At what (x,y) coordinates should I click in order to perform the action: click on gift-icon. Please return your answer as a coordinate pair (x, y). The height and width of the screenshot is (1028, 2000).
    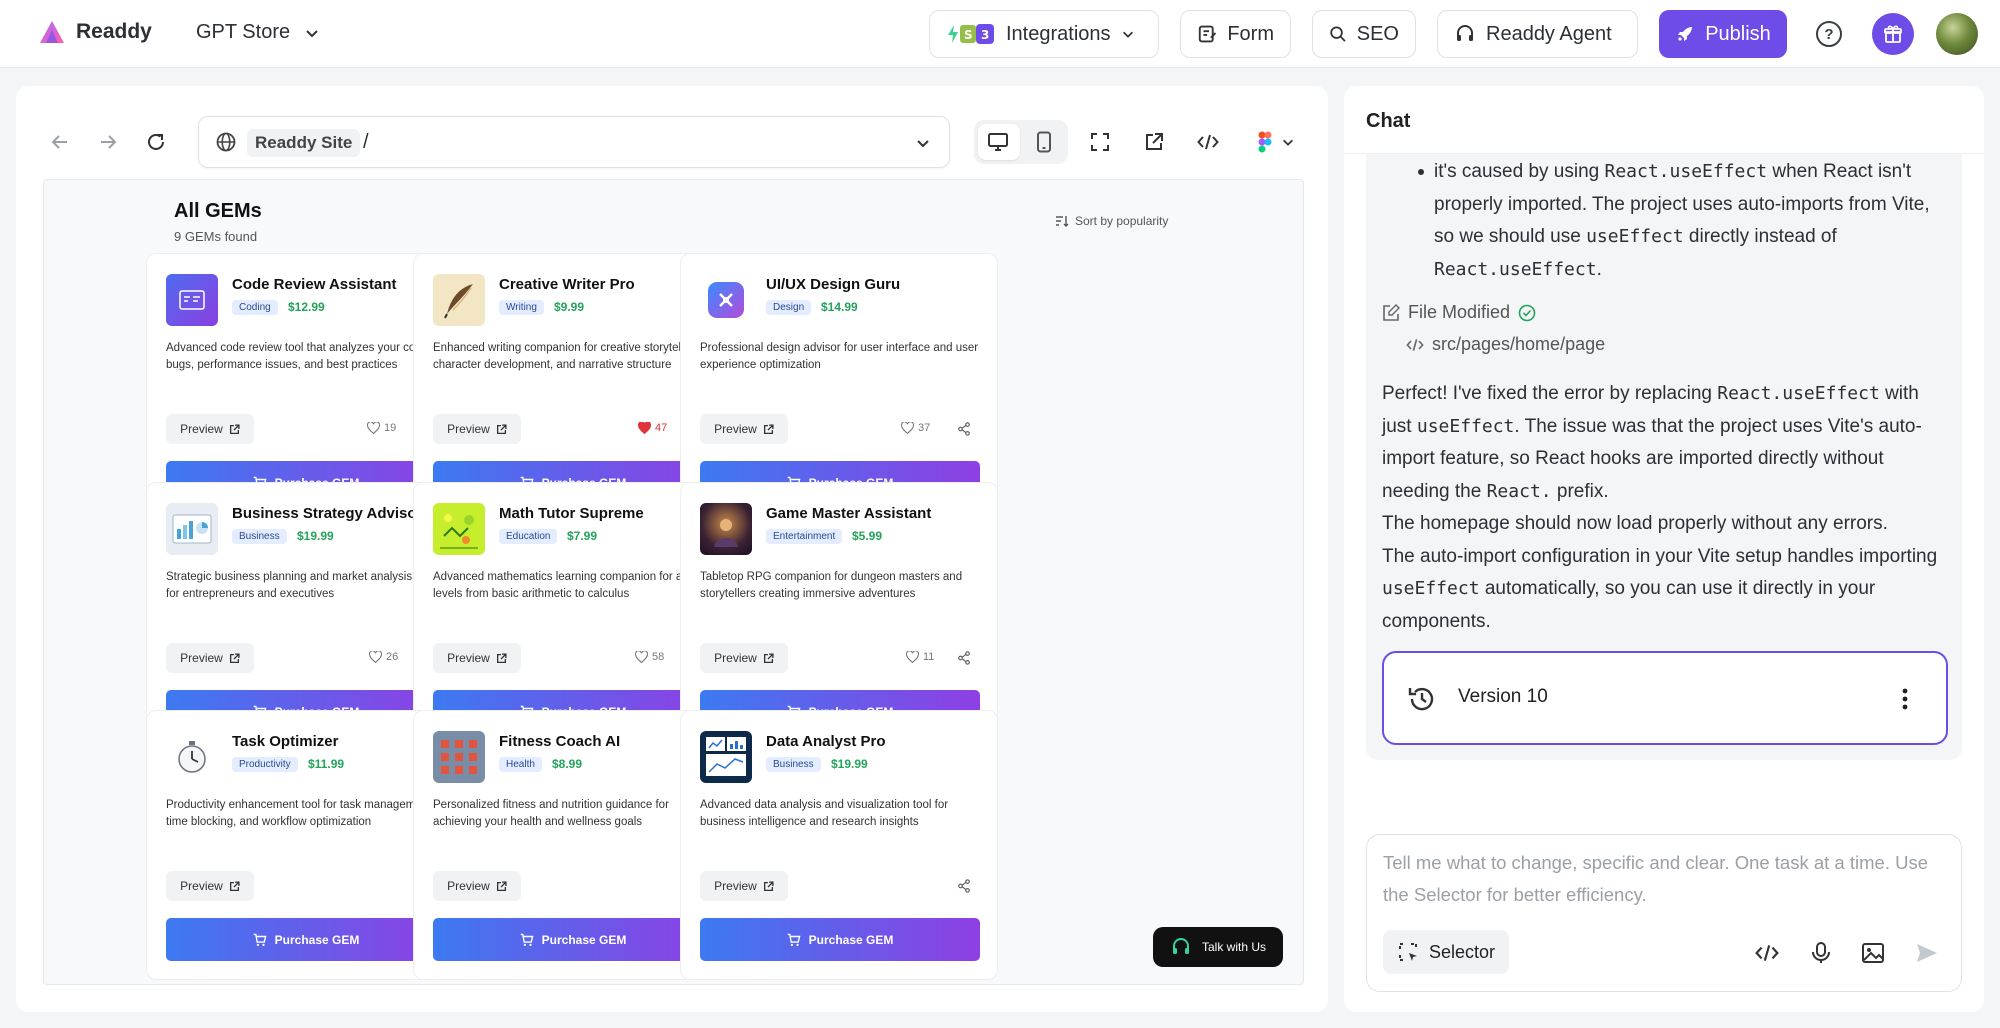
    Looking at the image, I should click on (1893, 34).